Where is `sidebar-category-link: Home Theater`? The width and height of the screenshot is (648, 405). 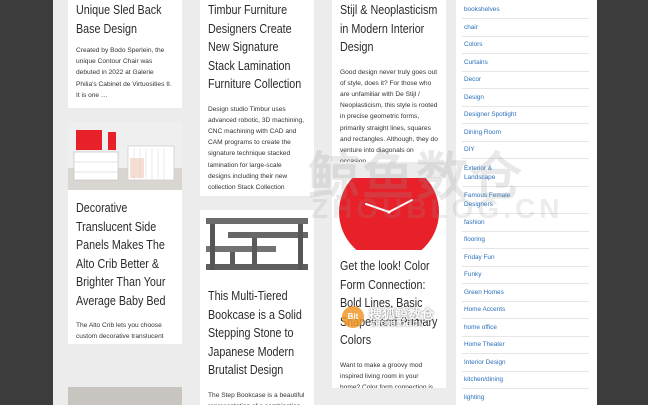
sidebar-category-link: Home Theater is located at coordinates (484, 345).